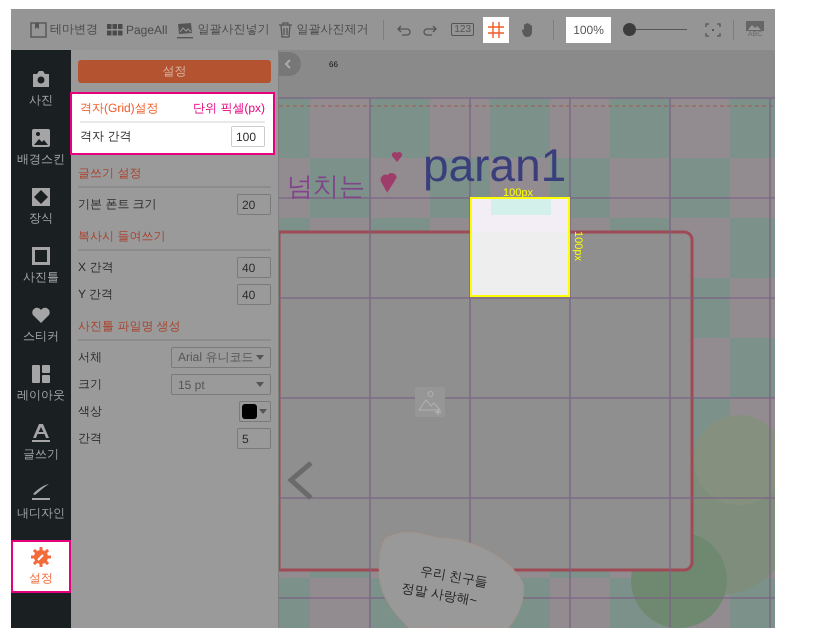 This screenshot has height=637, width=840. What do you see at coordinates (229, 108) in the screenshot?
I see `unit-label: 단위 픽셀(px)` at bounding box center [229, 108].